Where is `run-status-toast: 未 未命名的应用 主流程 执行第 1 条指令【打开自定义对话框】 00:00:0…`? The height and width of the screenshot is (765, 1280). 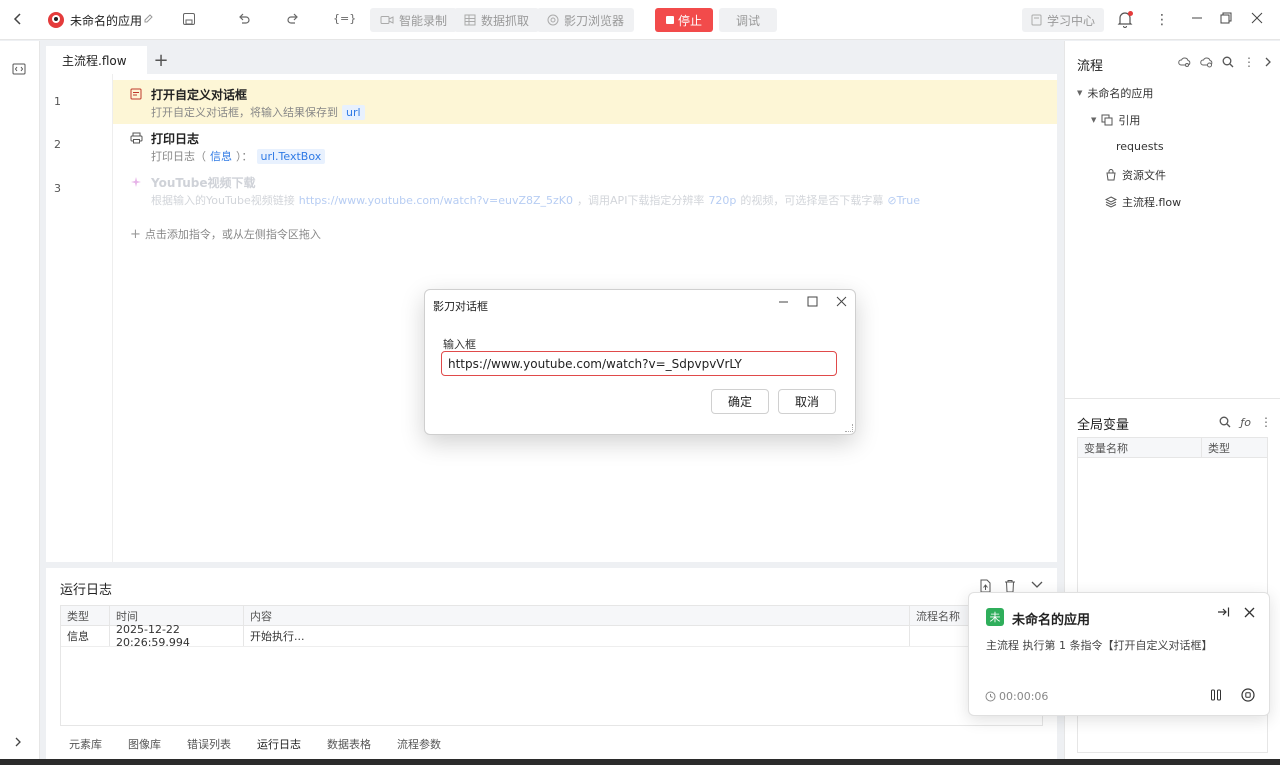 run-status-toast: 未 未命名的应用 主流程 执行第 1 条指令【打开自定义对话框】 00:00:0… is located at coordinates (1119, 654).